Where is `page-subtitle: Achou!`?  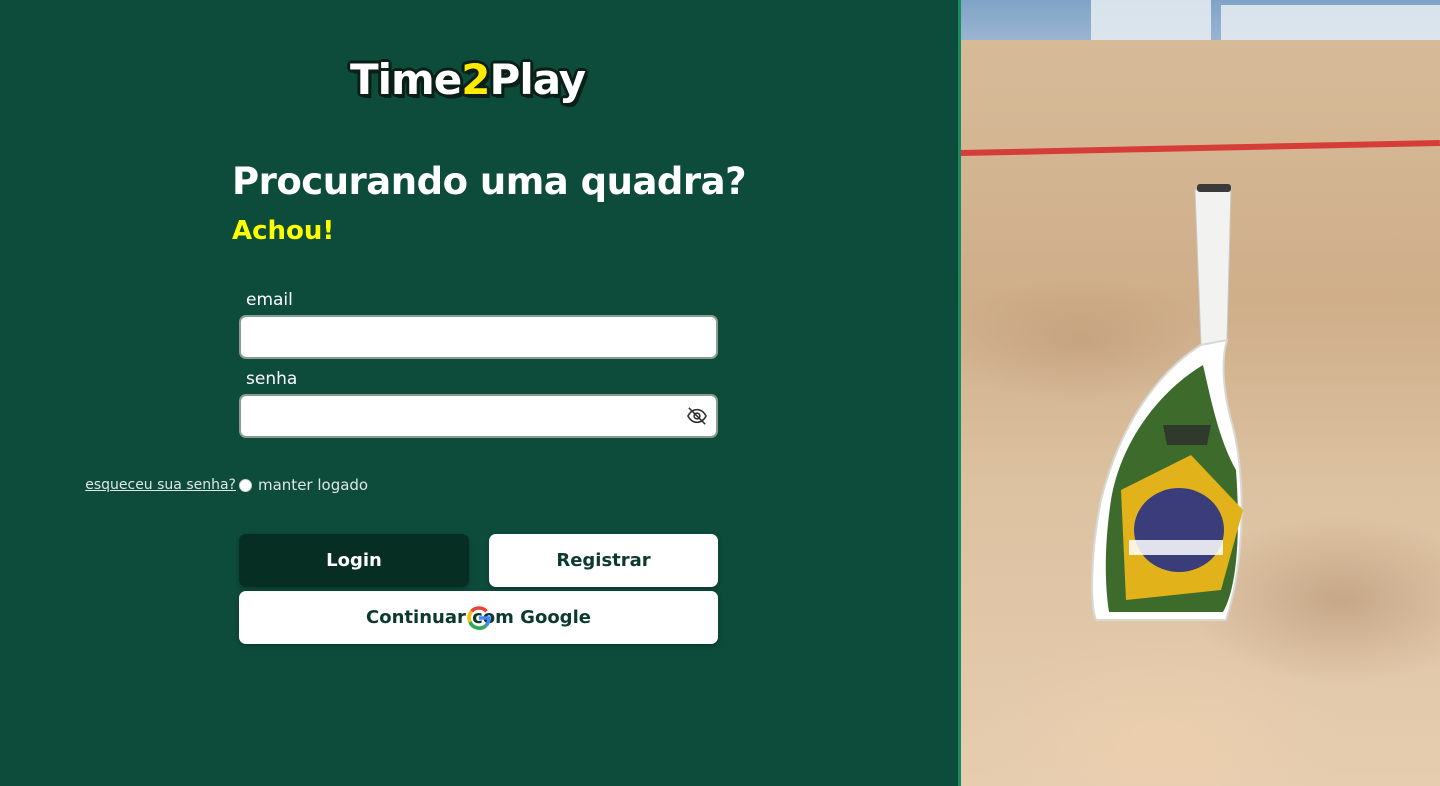
page-subtitle: Achou! is located at coordinates (283, 231).